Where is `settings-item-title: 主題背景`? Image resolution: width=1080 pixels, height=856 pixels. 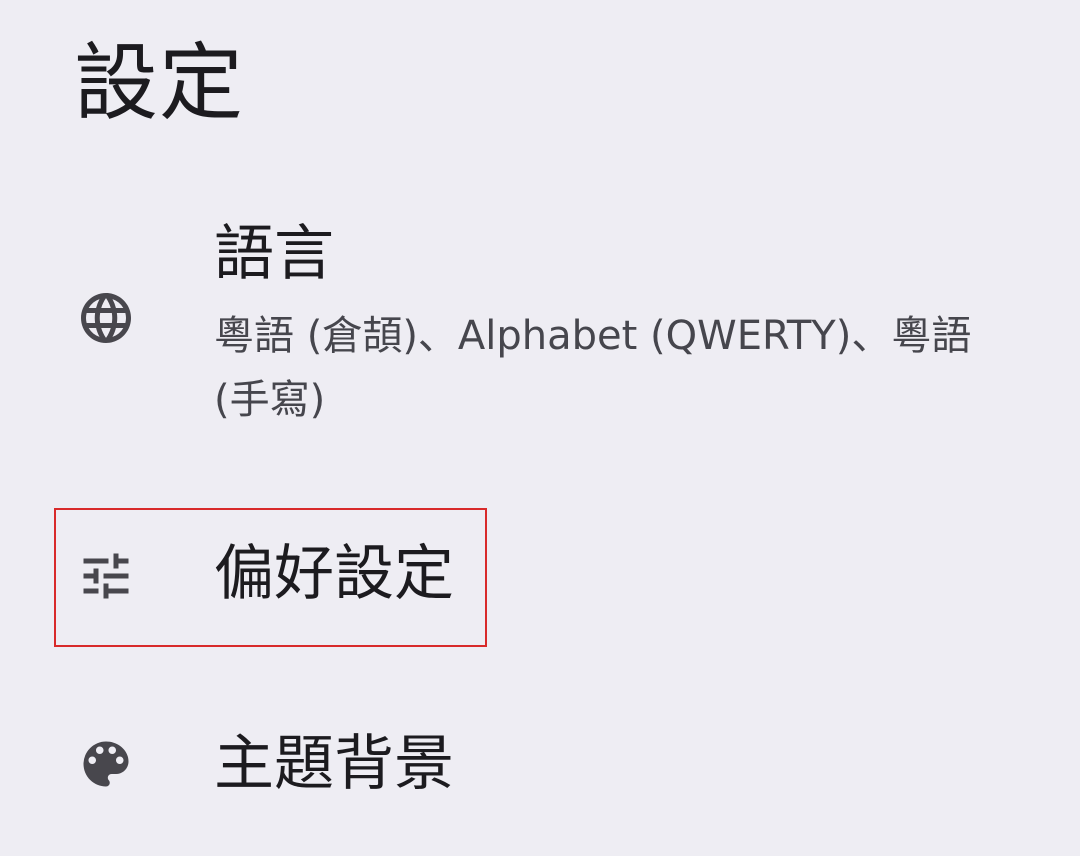 settings-item-title: 主題背景 is located at coordinates (334, 764).